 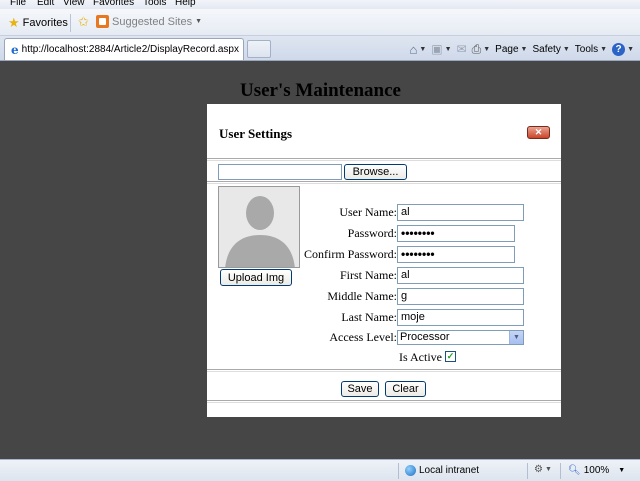 What do you see at coordinates (372, 233) in the screenshot?
I see `password-label: Password:` at bounding box center [372, 233].